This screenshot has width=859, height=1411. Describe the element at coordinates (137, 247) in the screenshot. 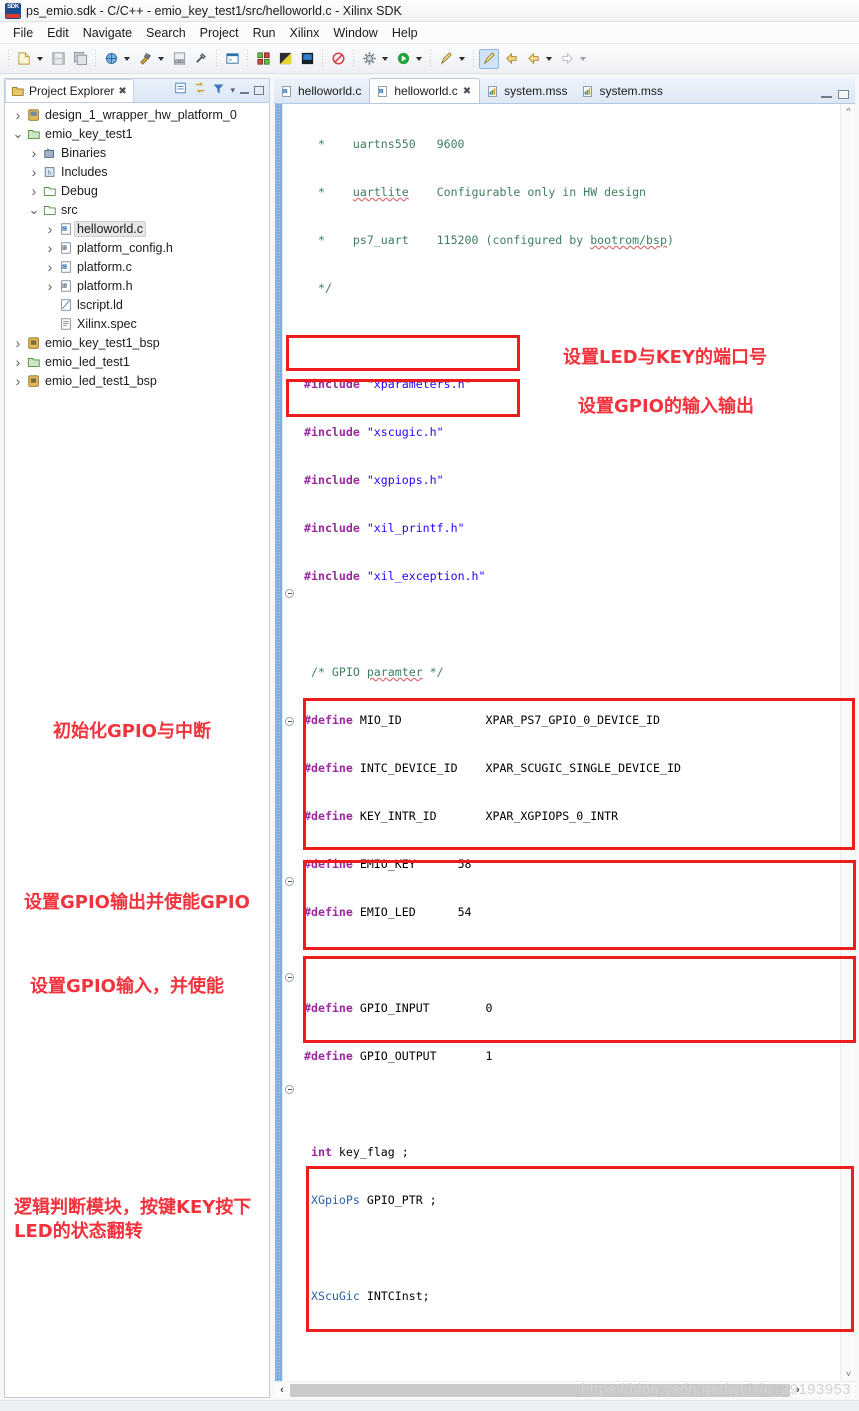

I see `tree-item-platform-config-h: h platform_config.h` at that location.